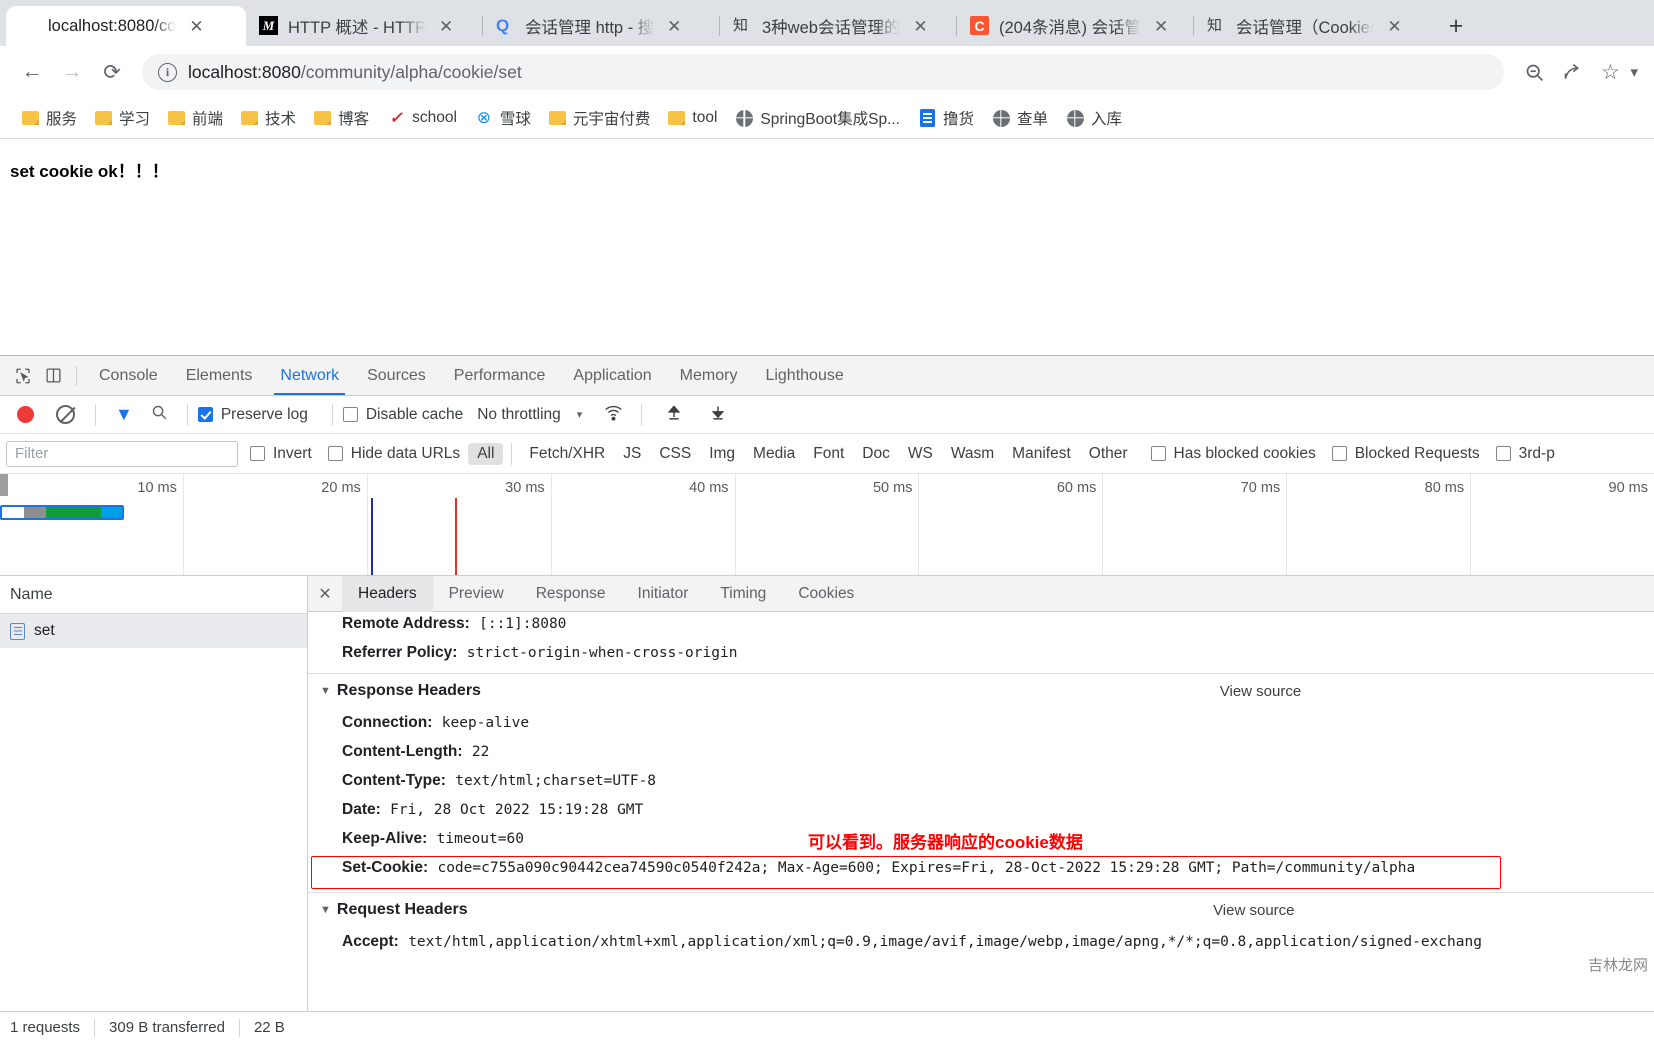 The height and width of the screenshot is (1043, 1654). I want to click on hide-data-urls-toggle: Hide data URLs, so click(393, 454).